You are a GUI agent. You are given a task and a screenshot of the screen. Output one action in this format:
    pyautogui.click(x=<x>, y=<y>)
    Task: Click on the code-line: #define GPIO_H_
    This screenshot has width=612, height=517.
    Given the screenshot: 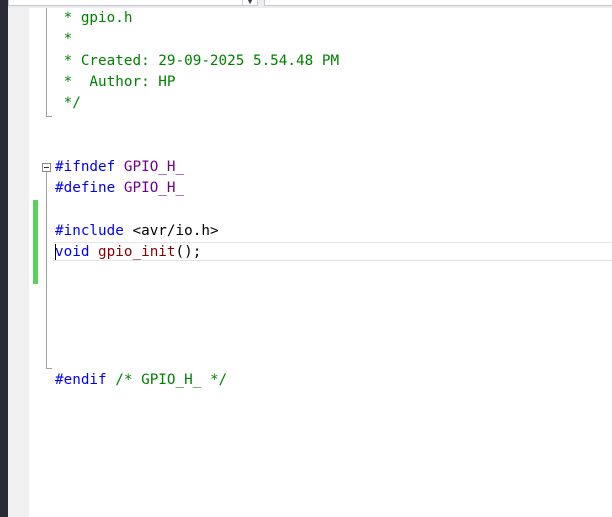 What is the action you would take?
    pyautogui.click(x=119, y=188)
    